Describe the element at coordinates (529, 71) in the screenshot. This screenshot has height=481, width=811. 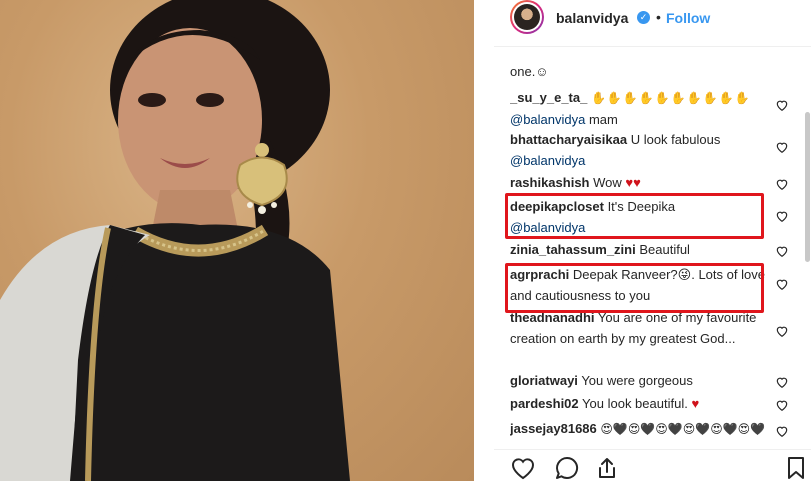
I see `comment-text: one.☺` at that location.